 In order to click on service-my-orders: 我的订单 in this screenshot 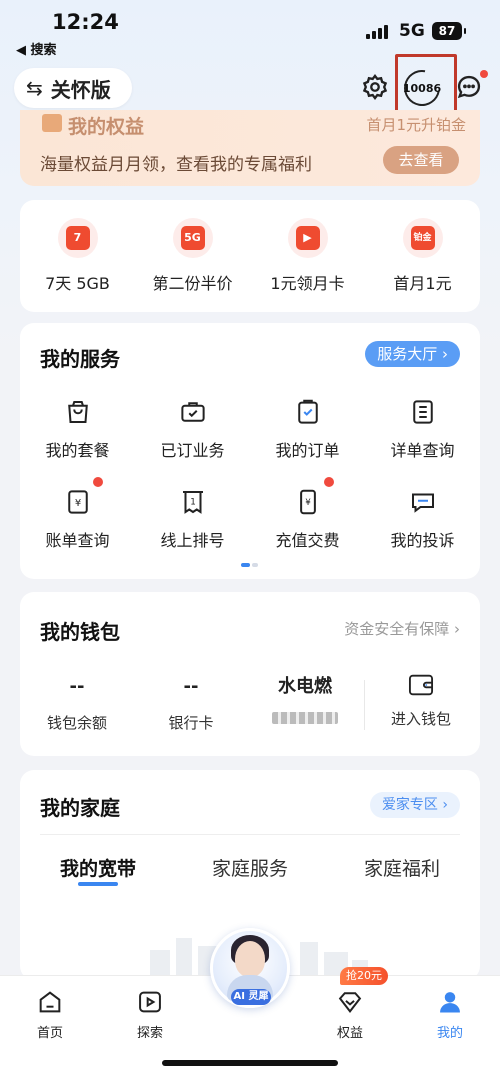, I will do `click(307, 429)`.